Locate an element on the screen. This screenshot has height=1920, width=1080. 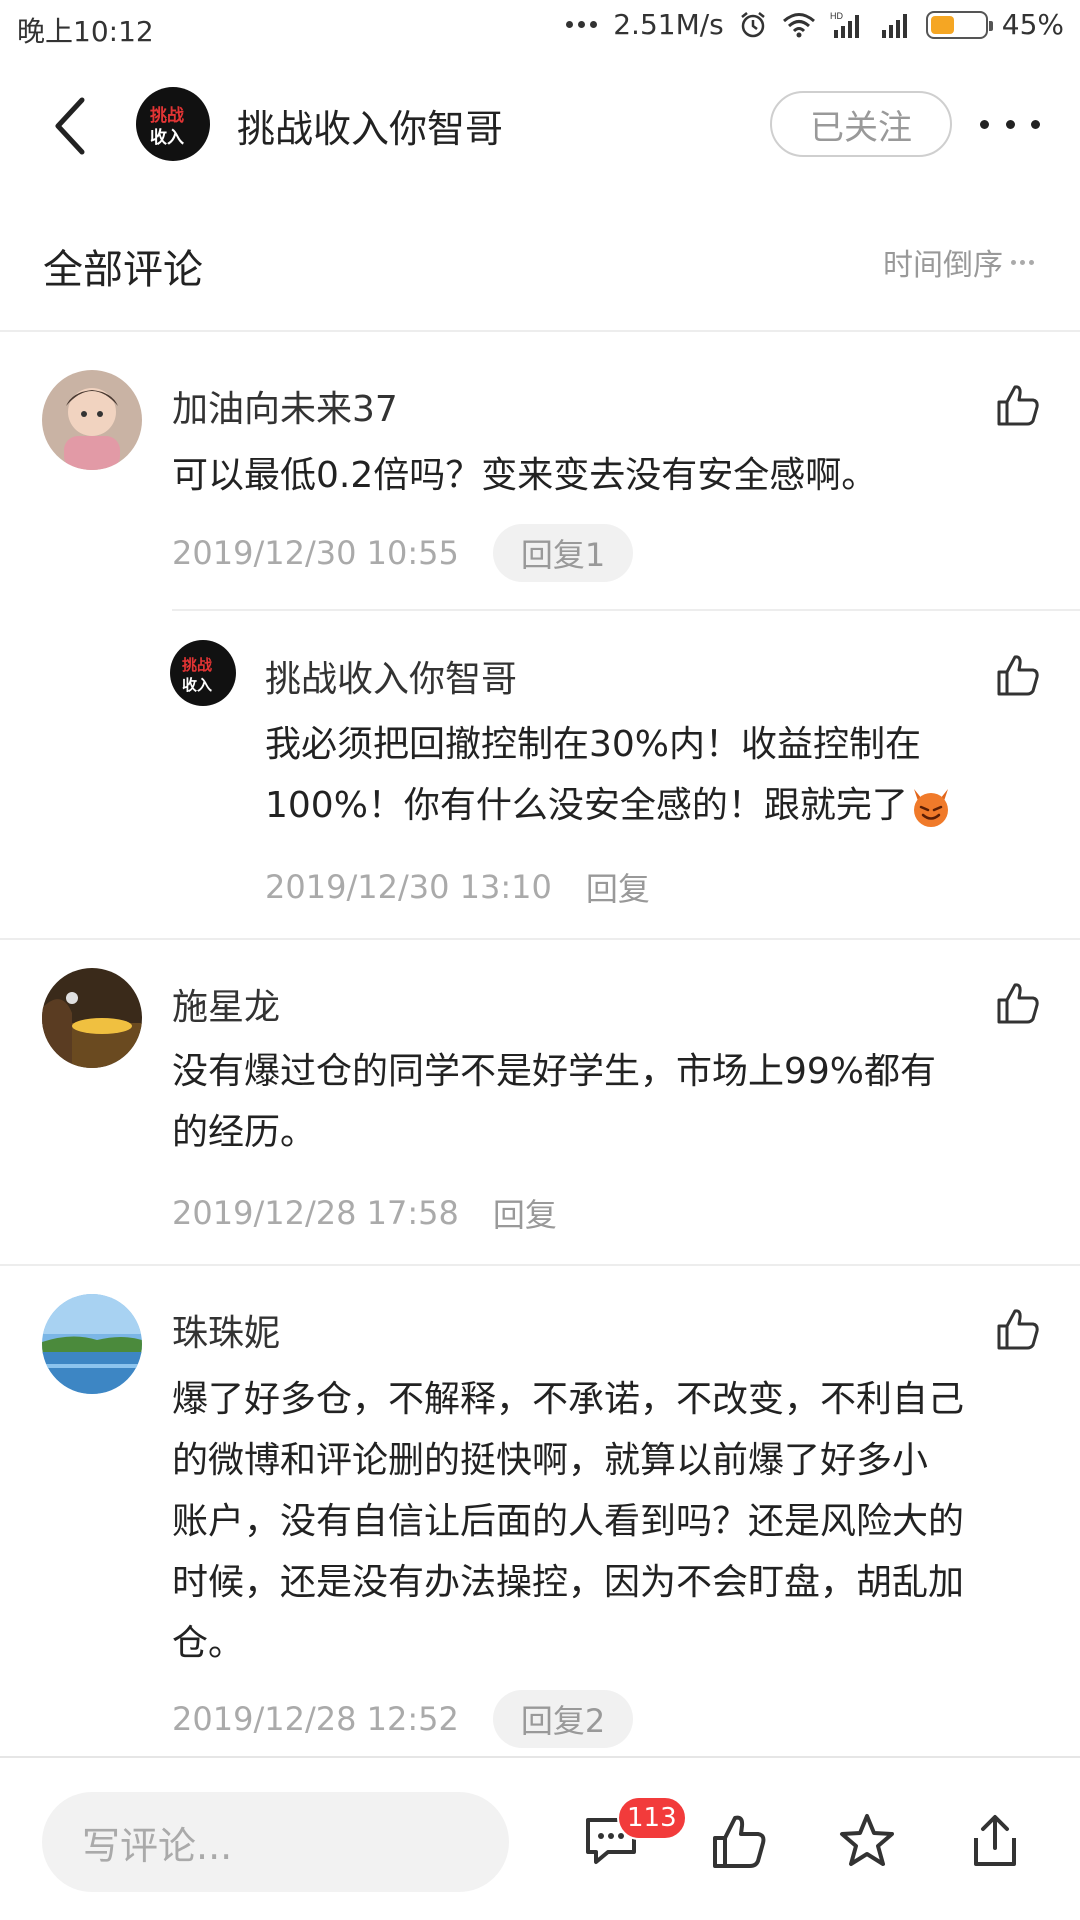
back-arrow-icon is located at coordinates (70, 126).